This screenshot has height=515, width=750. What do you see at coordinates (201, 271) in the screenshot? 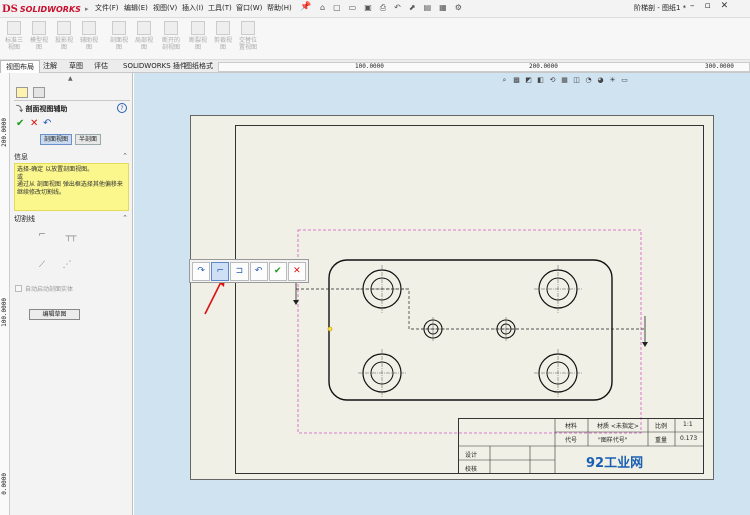
I see `arc-offset-icon: ↷` at bounding box center [201, 271].